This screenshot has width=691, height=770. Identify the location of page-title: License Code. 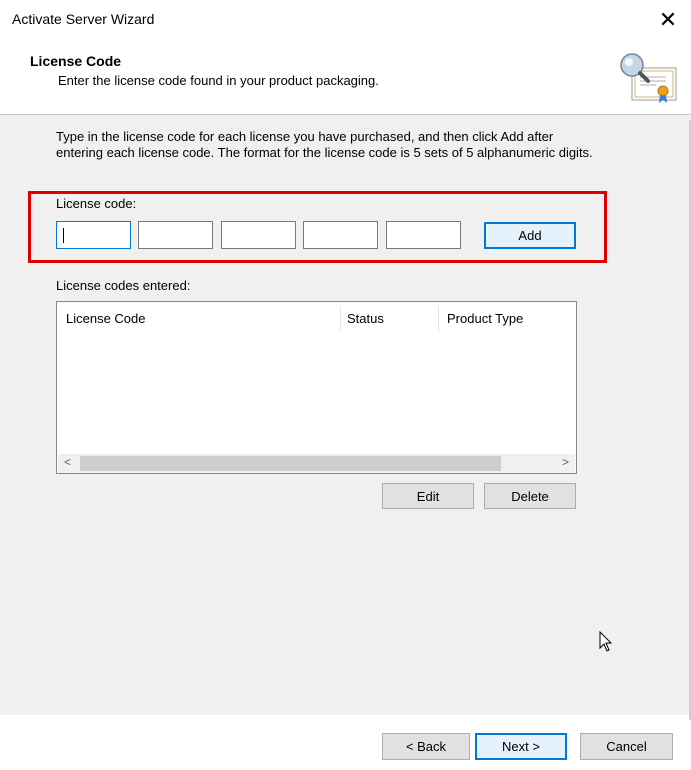
(76, 61).